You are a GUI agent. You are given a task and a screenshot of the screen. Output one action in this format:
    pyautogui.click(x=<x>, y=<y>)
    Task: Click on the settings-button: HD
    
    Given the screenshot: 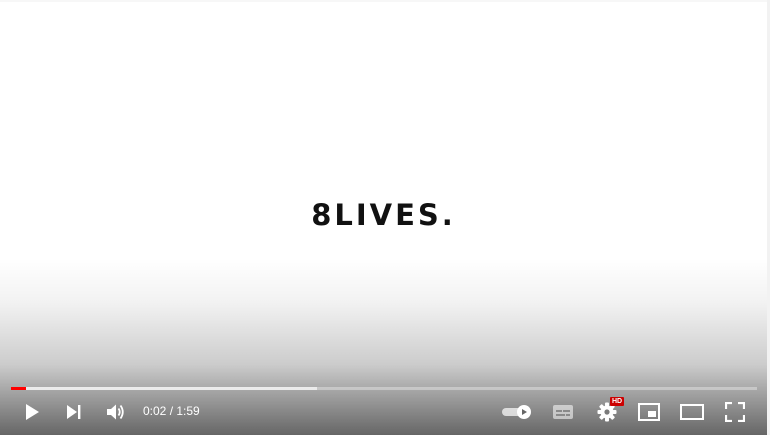 What is the action you would take?
    pyautogui.click(x=607, y=412)
    